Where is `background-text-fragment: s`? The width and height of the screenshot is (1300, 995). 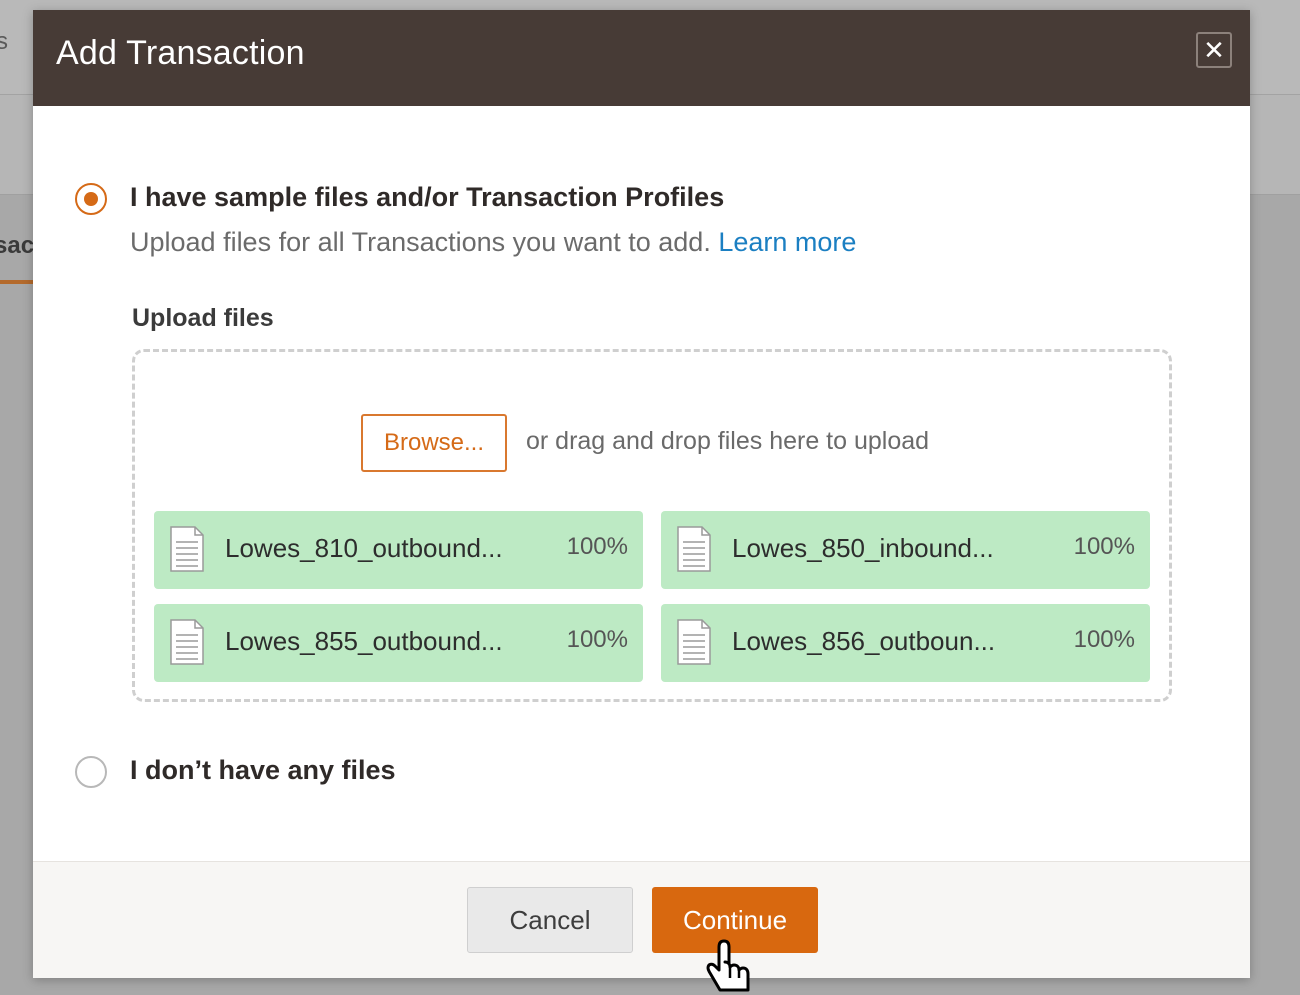 background-text-fragment: s is located at coordinates (4, 41).